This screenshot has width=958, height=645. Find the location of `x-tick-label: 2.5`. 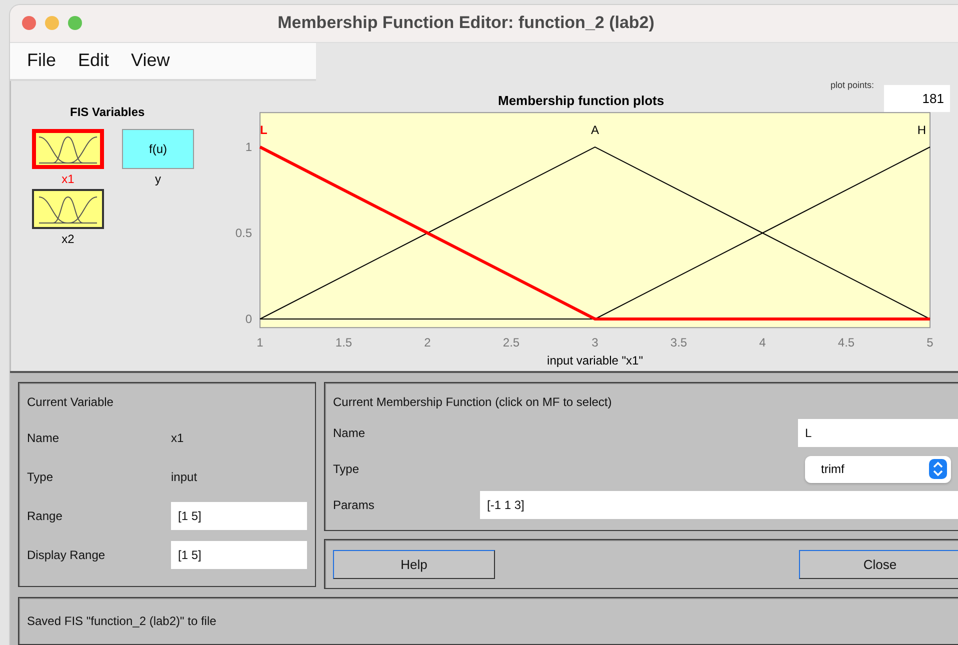

x-tick-label: 2.5 is located at coordinates (511, 342).